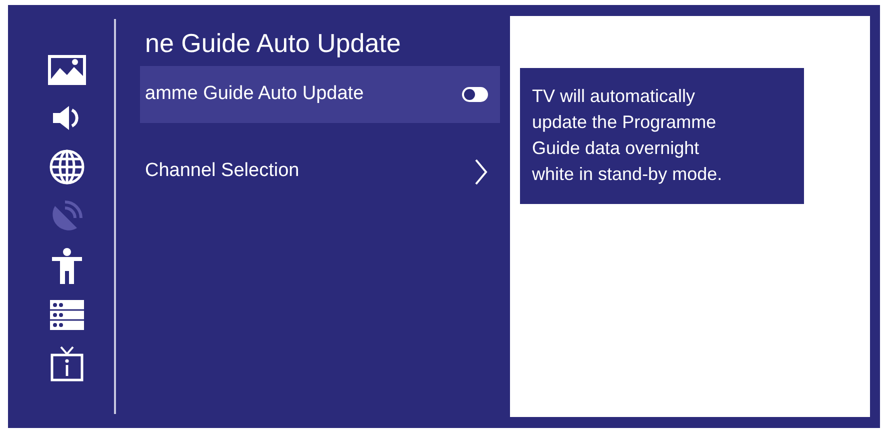 Image resolution: width=881 pixels, height=432 pixels. Describe the element at coordinates (254, 94) in the screenshot. I see `menu-item-label: amme Guide Auto Update` at that location.